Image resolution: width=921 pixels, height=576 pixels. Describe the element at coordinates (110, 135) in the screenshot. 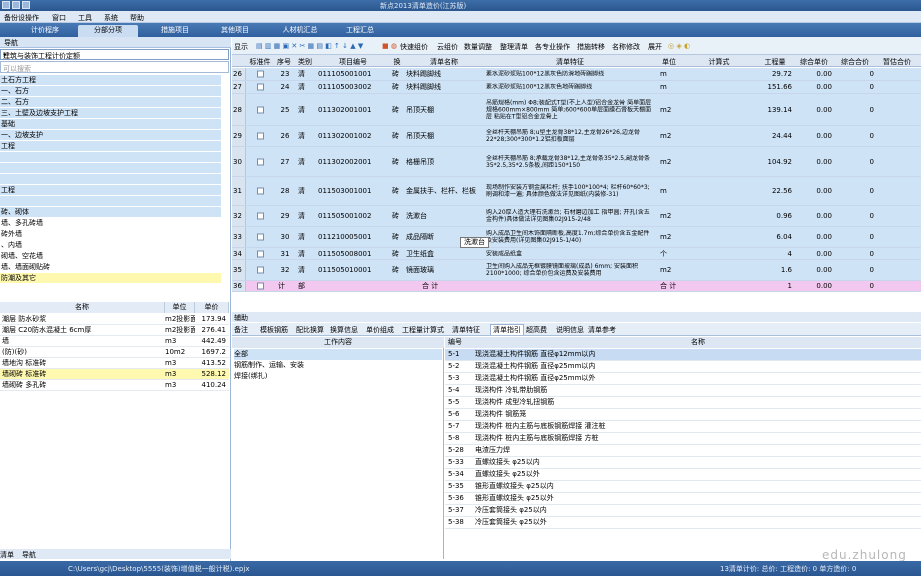

I see `tree-item: 一、边坡支护` at that location.